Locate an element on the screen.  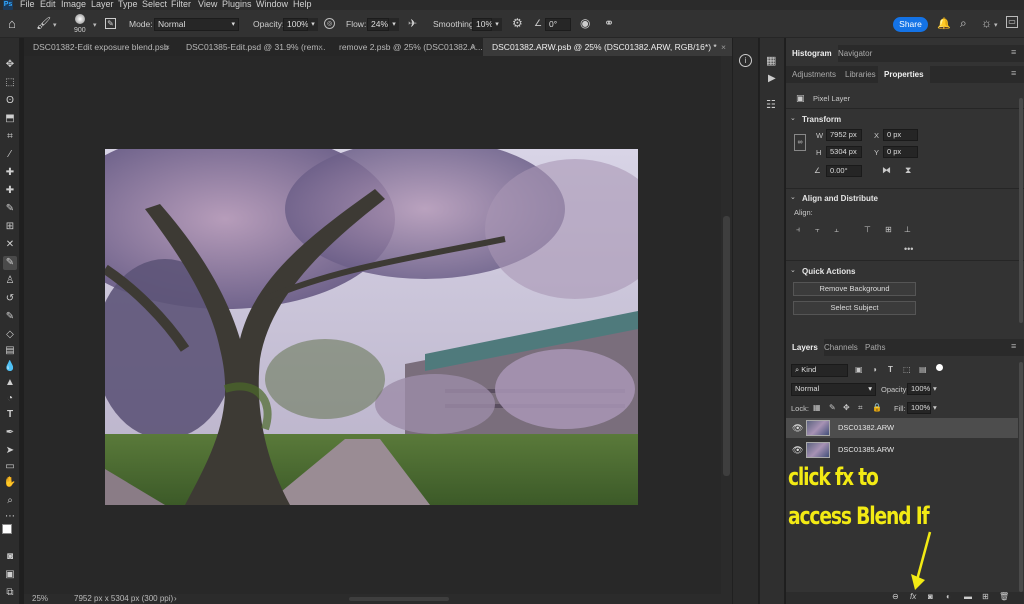
tab-properties: Properties is located at coordinates (904, 74).